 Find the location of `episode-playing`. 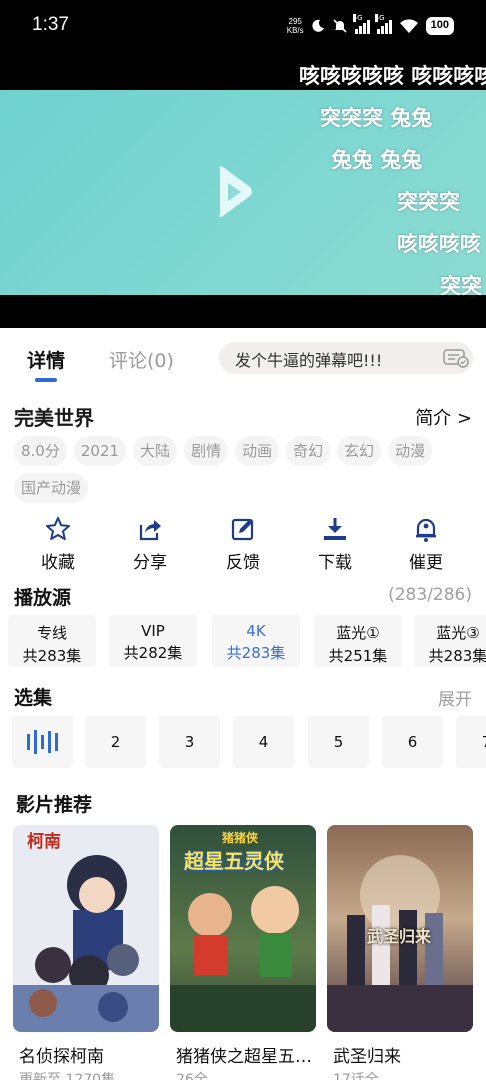

episode-playing is located at coordinates (42, 742).